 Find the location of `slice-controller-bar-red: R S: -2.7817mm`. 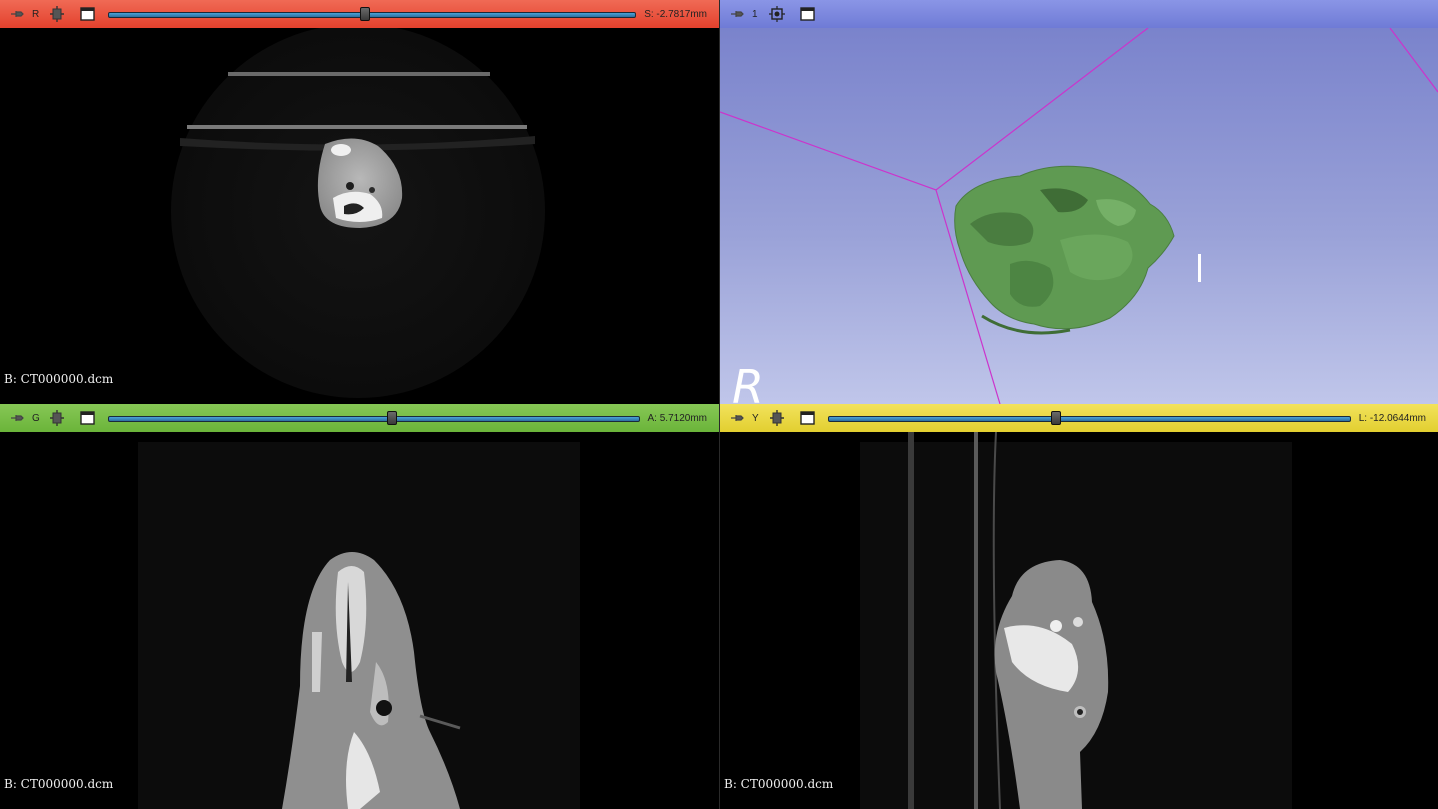

slice-controller-bar-red: R S: -2.7817mm is located at coordinates (359, 14).